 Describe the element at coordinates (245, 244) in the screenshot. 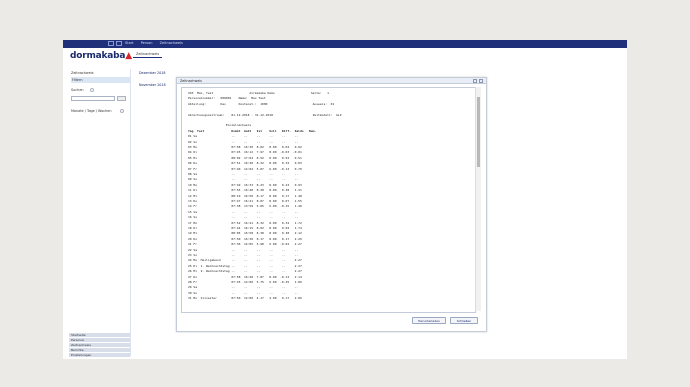

I see `report-line: 21 Fr 07:36 14:05 5.98 6.00 -0.02 2.27` at that location.